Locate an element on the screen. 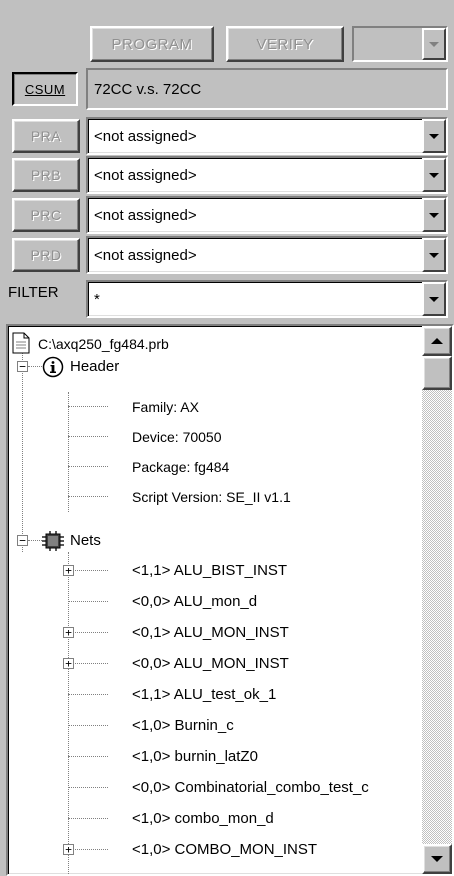 This screenshot has width=454, height=876. prc-select-arrow is located at coordinates (434, 215).